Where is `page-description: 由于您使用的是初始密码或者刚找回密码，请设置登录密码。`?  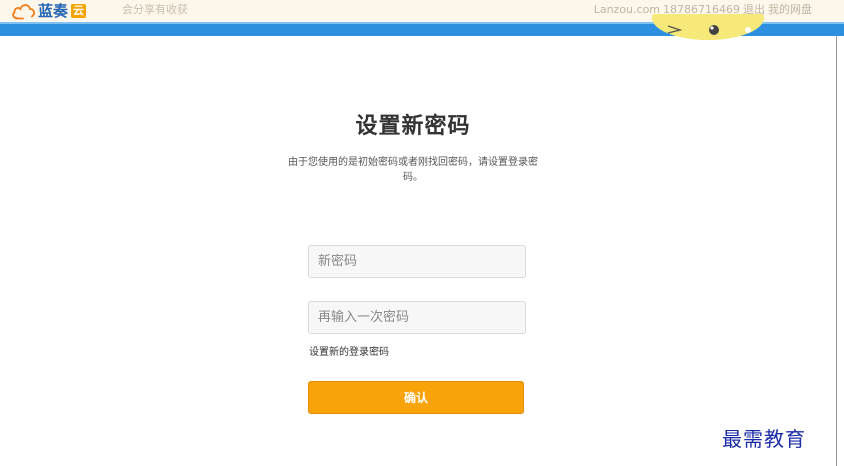
page-description: 由于您使用的是初始密码或者刚找回密码，请设置登录密码。 is located at coordinates (413, 170).